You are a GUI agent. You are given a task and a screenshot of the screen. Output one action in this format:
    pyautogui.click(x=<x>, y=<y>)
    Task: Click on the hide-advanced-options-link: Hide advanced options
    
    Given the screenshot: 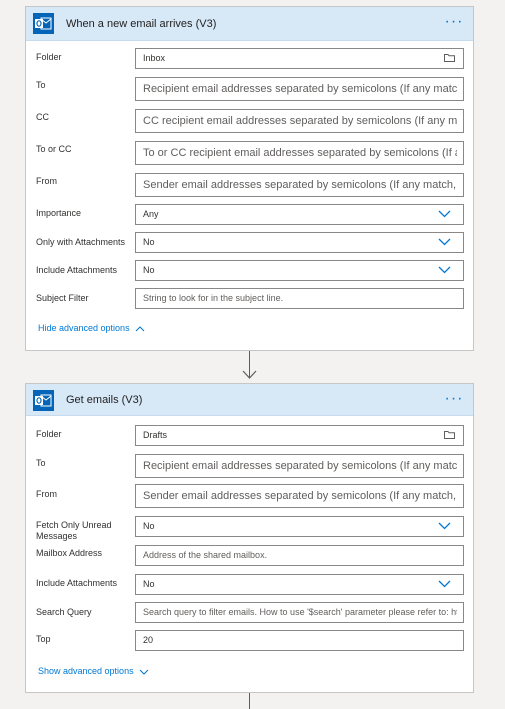 What is the action you would take?
    pyautogui.click(x=91, y=328)
    